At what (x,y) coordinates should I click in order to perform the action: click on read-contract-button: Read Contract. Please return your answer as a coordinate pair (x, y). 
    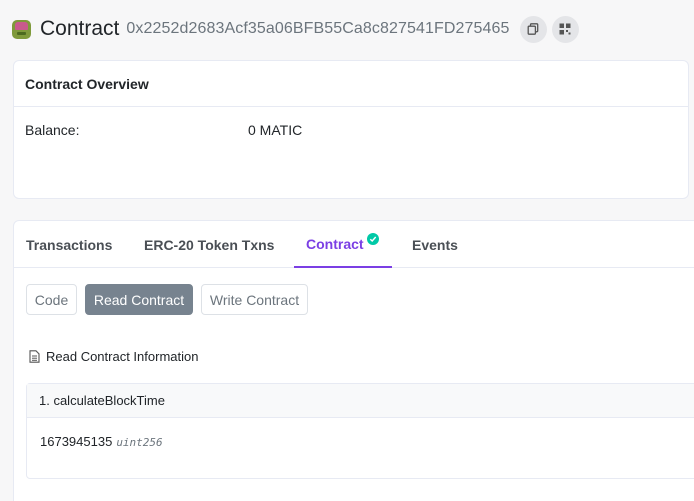
    Looking at the image, I should click on (139, 299).